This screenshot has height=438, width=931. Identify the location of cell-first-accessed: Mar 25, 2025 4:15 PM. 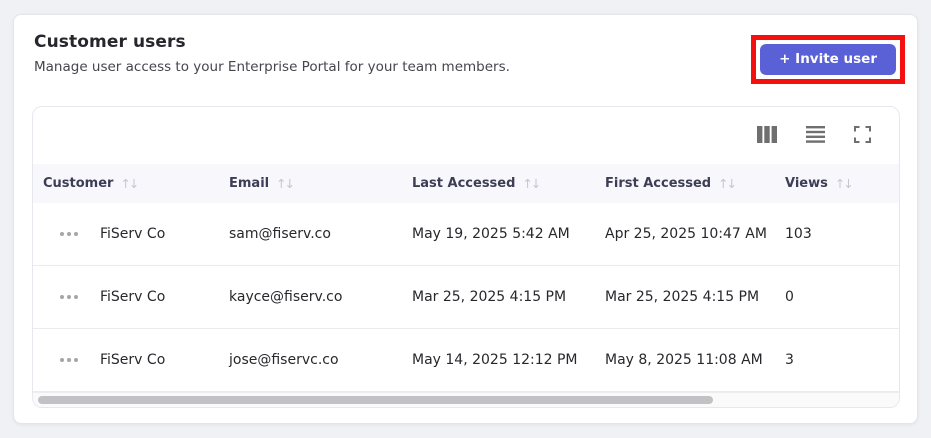
(682, 297).